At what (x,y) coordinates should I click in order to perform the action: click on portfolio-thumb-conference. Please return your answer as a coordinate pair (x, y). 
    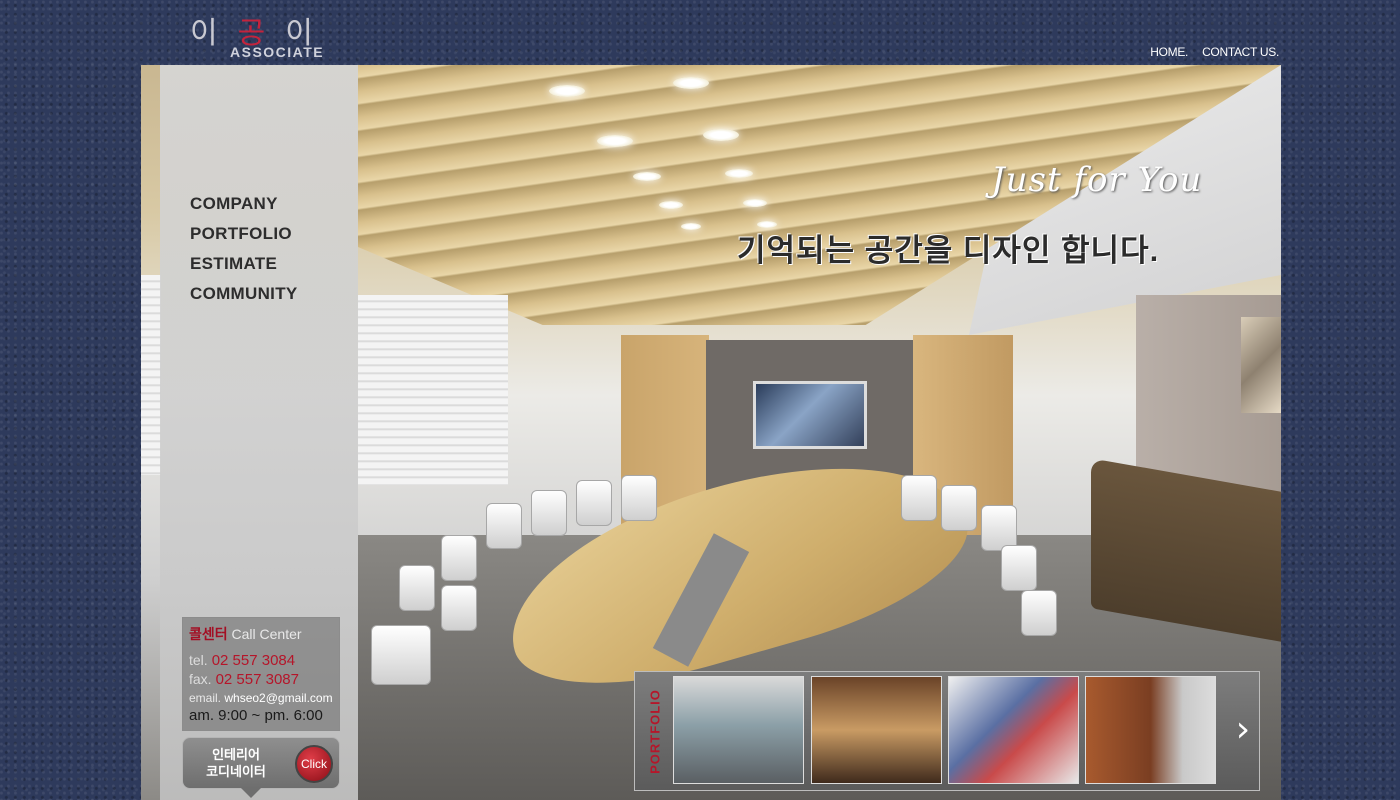
    Looking at the image, I should click on (738, 730).